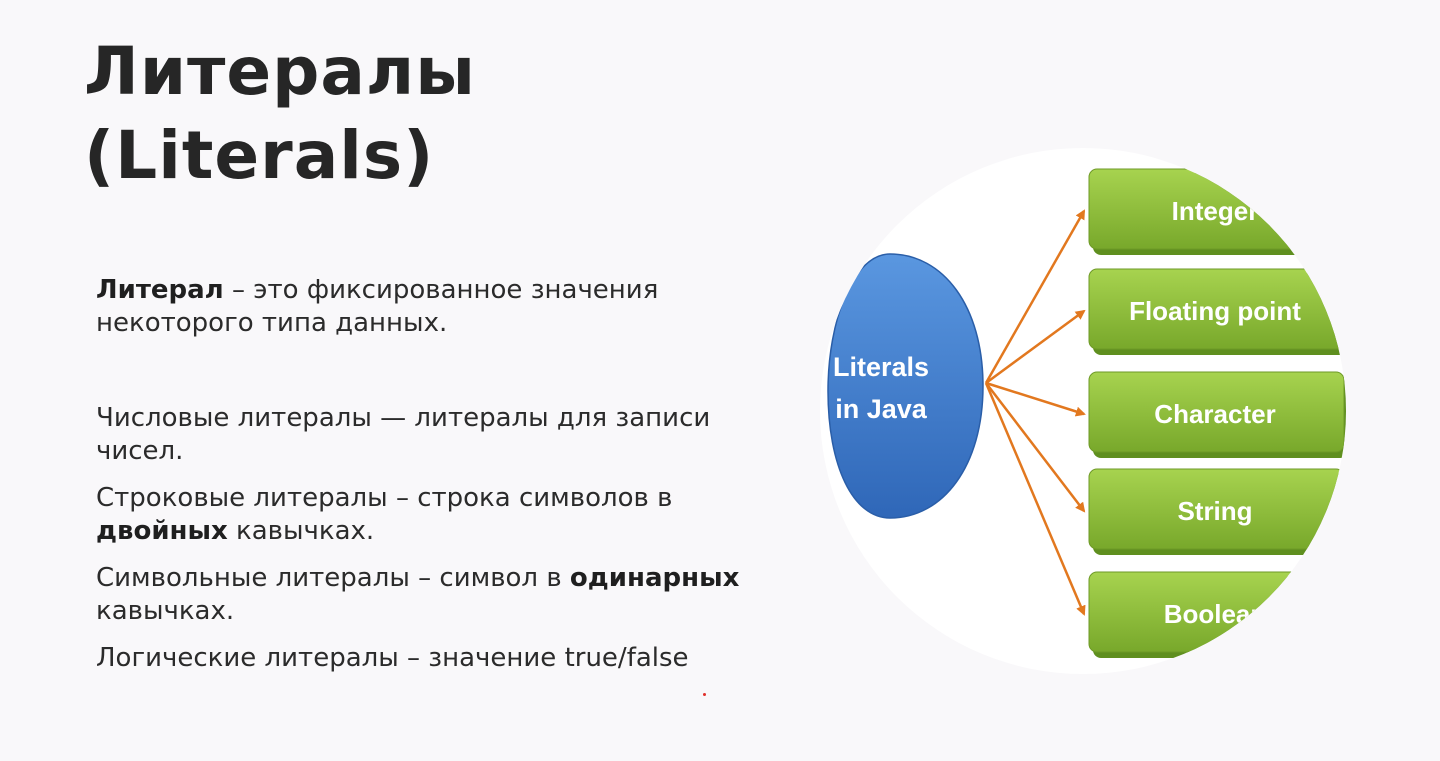 This screenshot has height=761, width=1440. Describe the element at coordinates (881, 409) in the screenshot. I see `center-label-line-2: in Java` at that location.